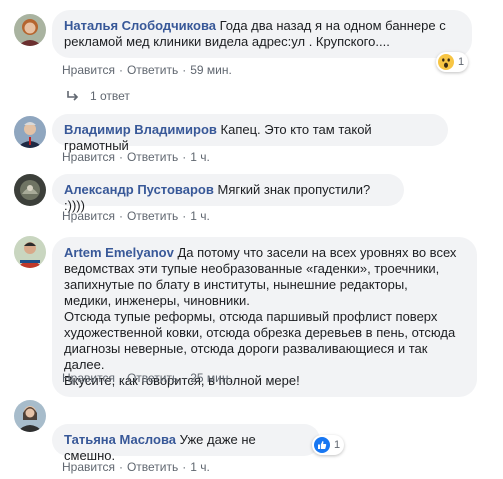 This screenshot has height=479, width=503. What do you see at coordinates (322, 445) in the screenshot?
I see `like-reaction-icon` at bounding box center [322, 445].